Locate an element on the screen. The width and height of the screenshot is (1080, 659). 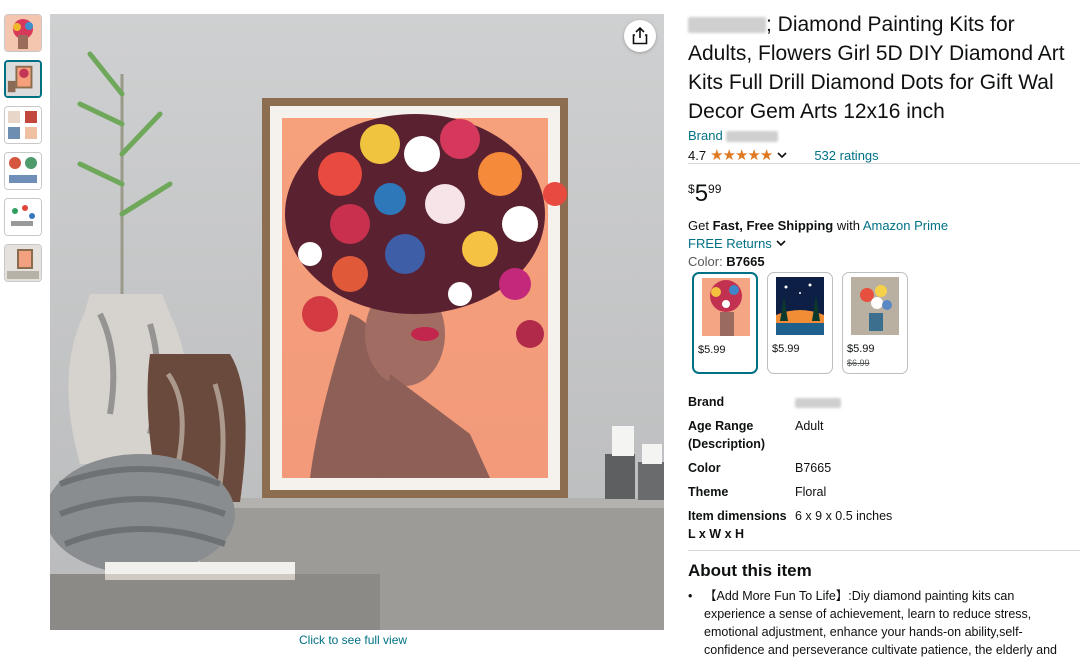
share-button is located at coordinates (640, 36).